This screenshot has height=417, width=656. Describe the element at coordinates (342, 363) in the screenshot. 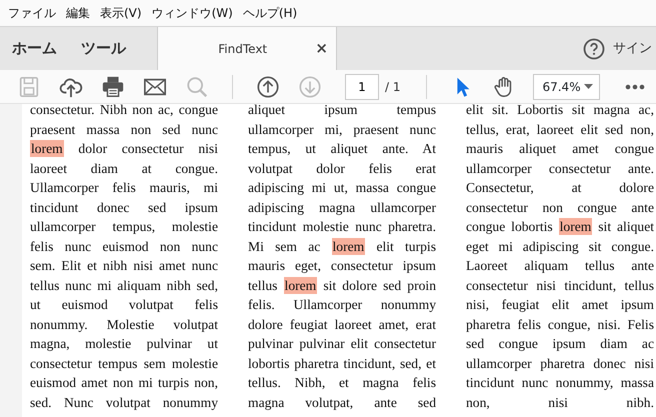

I see `text-line: lobortis pharetra tincidunt, sed, et` at that location.